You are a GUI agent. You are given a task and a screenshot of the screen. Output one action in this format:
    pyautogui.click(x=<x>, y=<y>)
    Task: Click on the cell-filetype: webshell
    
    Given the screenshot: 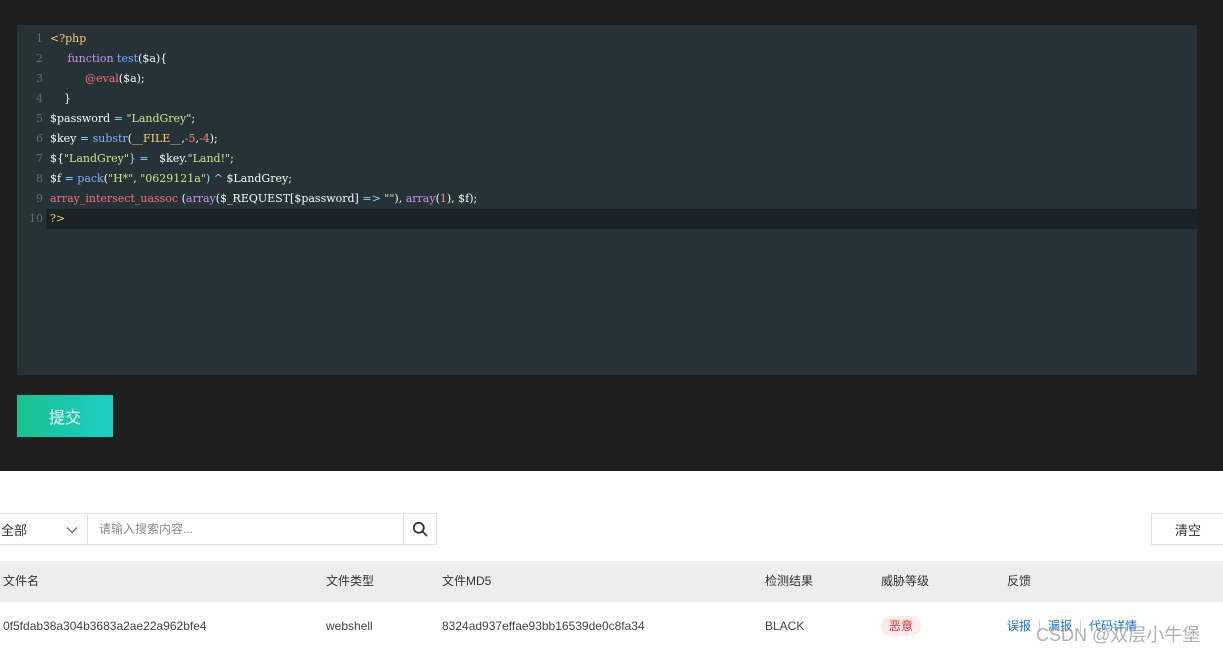 What is the action you would take?
    pyautogui.click(x=349, y=626)
    